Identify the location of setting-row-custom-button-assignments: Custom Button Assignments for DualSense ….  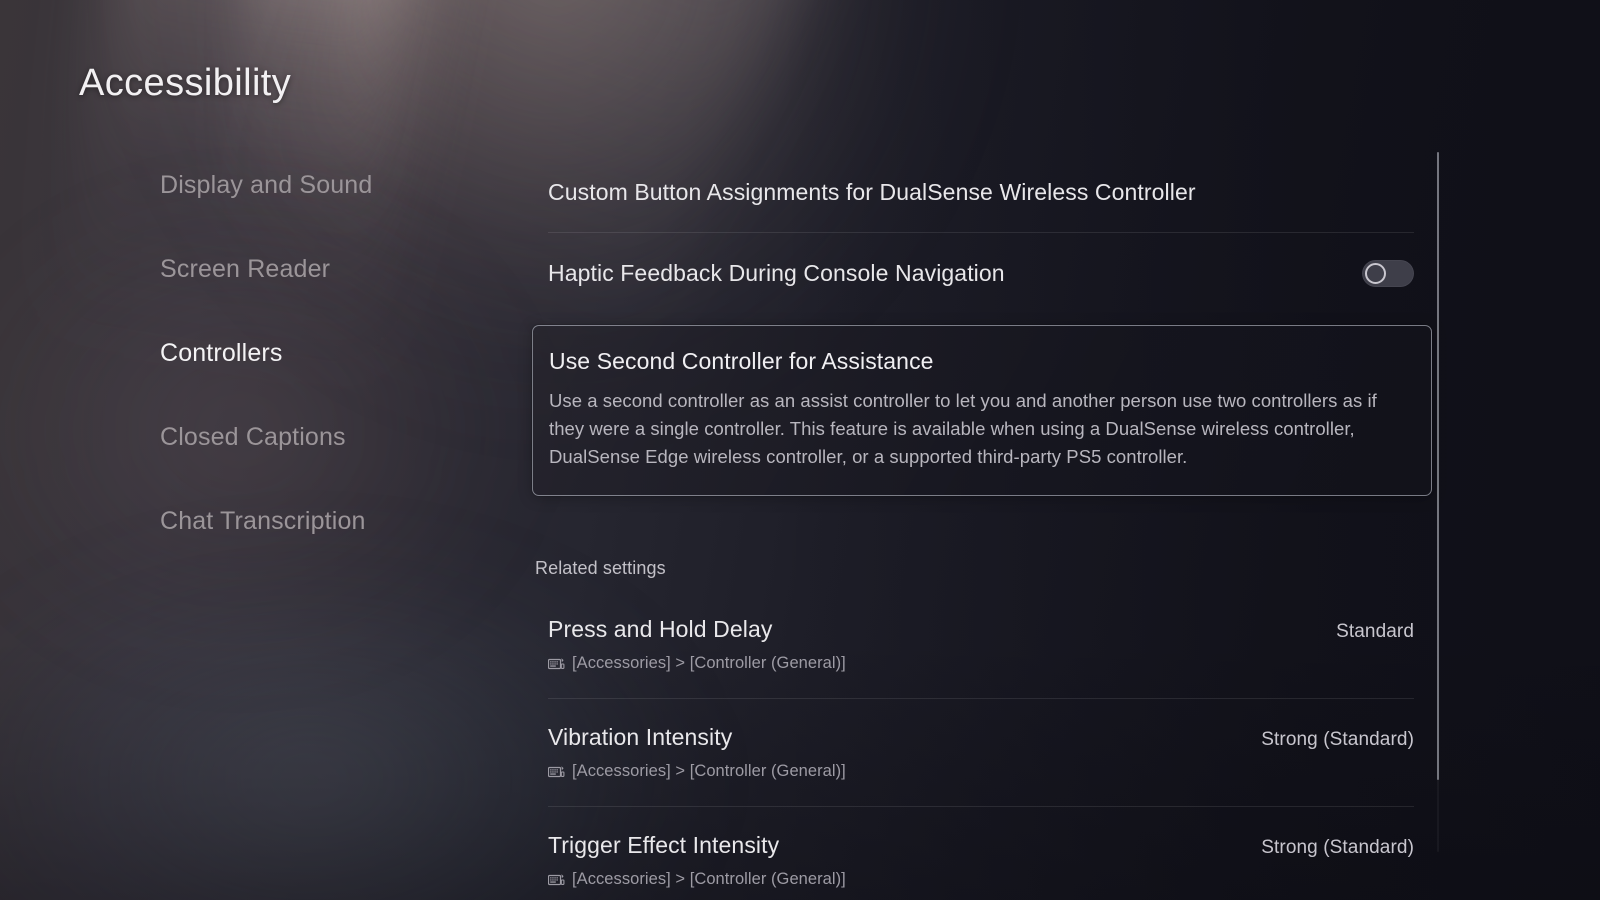
(982, 192).